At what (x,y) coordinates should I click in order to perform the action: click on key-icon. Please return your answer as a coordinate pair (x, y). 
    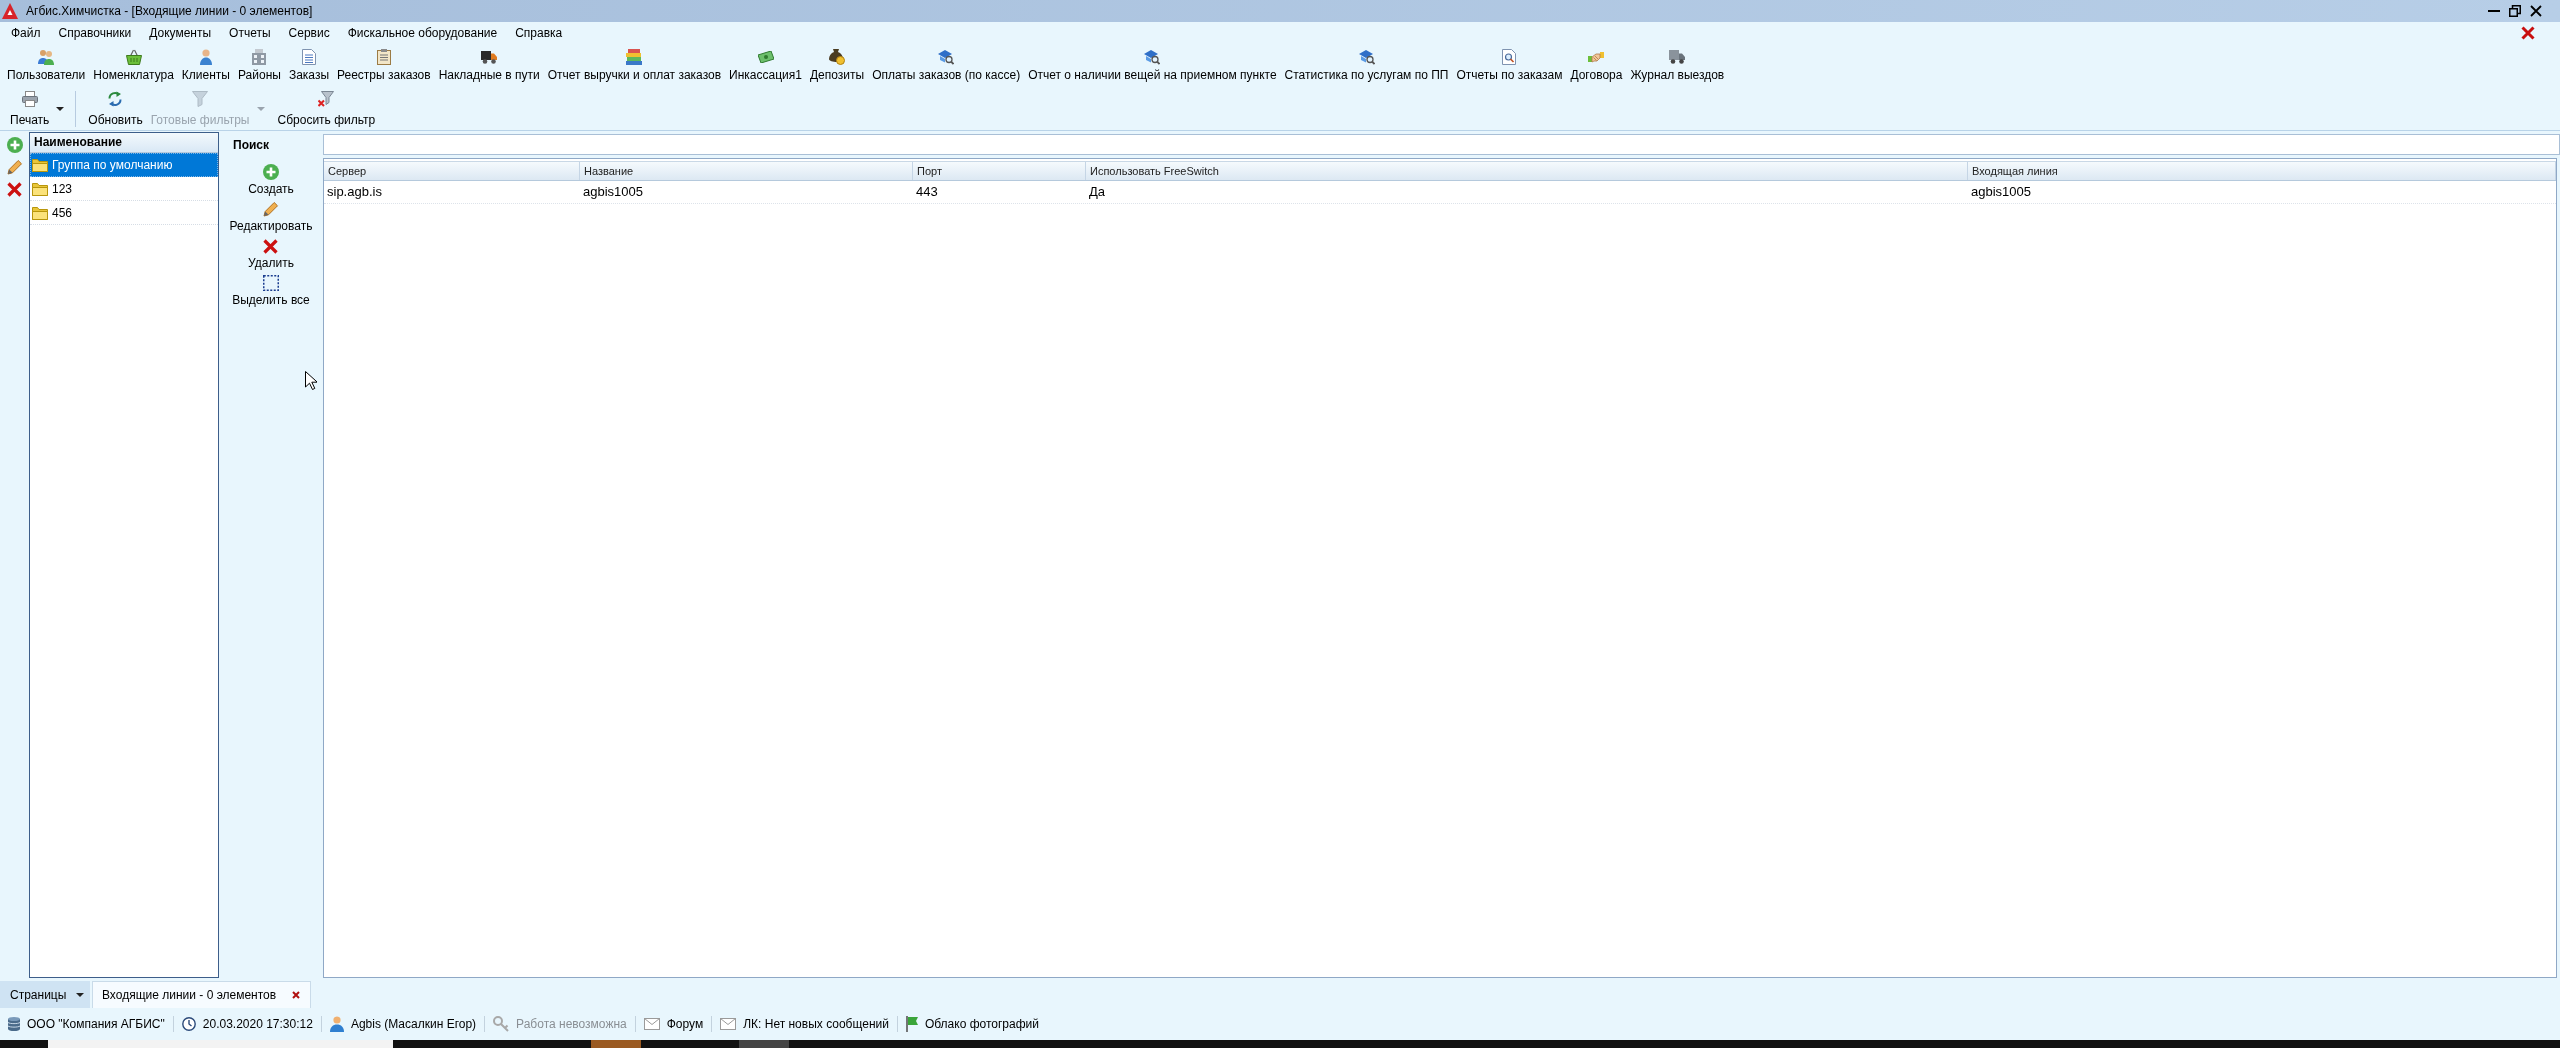
    Looking at the image, I should click on (501, 1024).